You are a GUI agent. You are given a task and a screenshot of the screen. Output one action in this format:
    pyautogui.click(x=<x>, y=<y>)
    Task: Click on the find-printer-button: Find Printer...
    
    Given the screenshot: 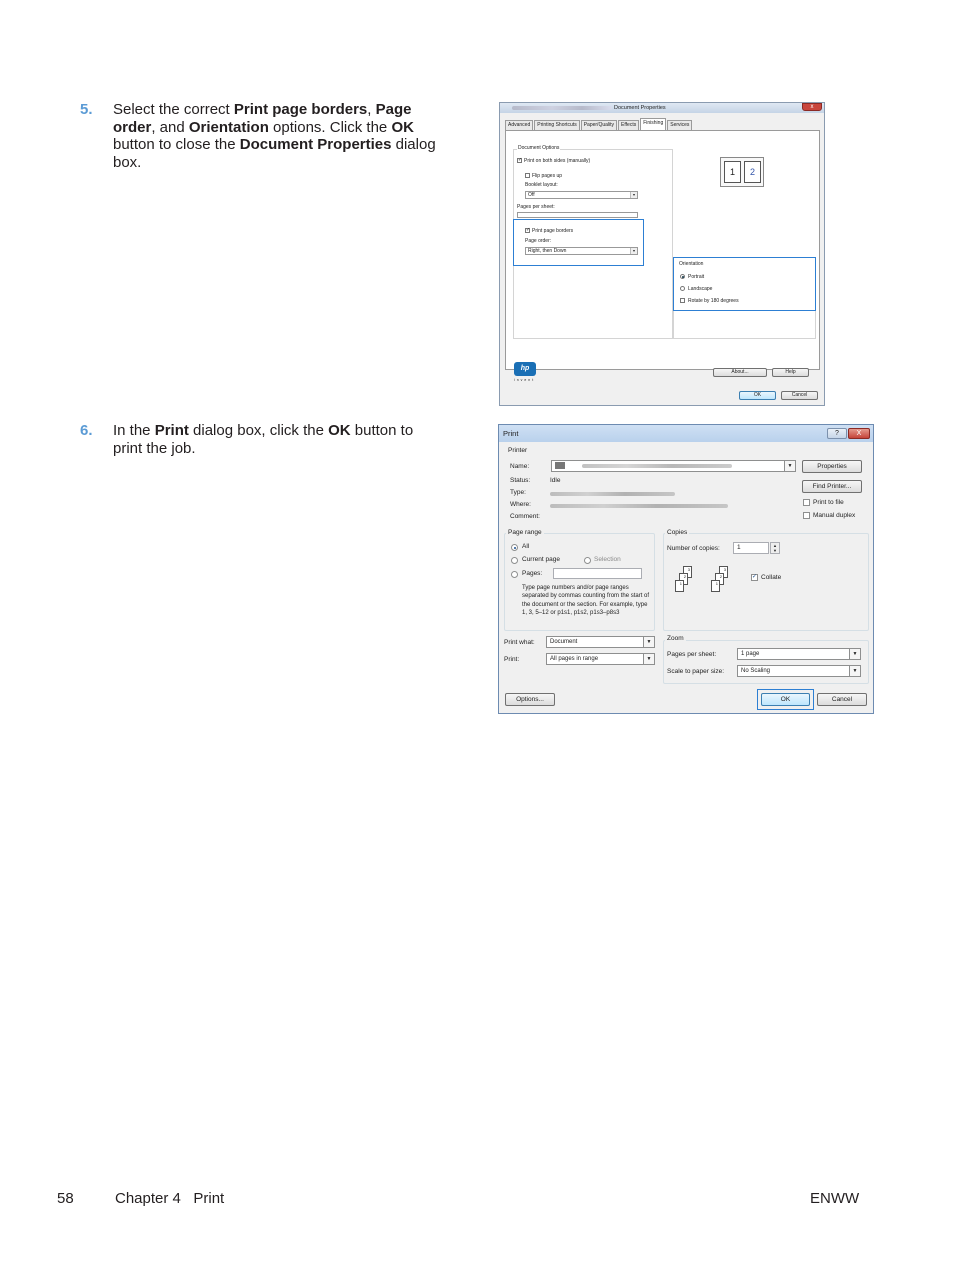 What is the action you would take?
    pyautogui.click(x=832, y=486)
    